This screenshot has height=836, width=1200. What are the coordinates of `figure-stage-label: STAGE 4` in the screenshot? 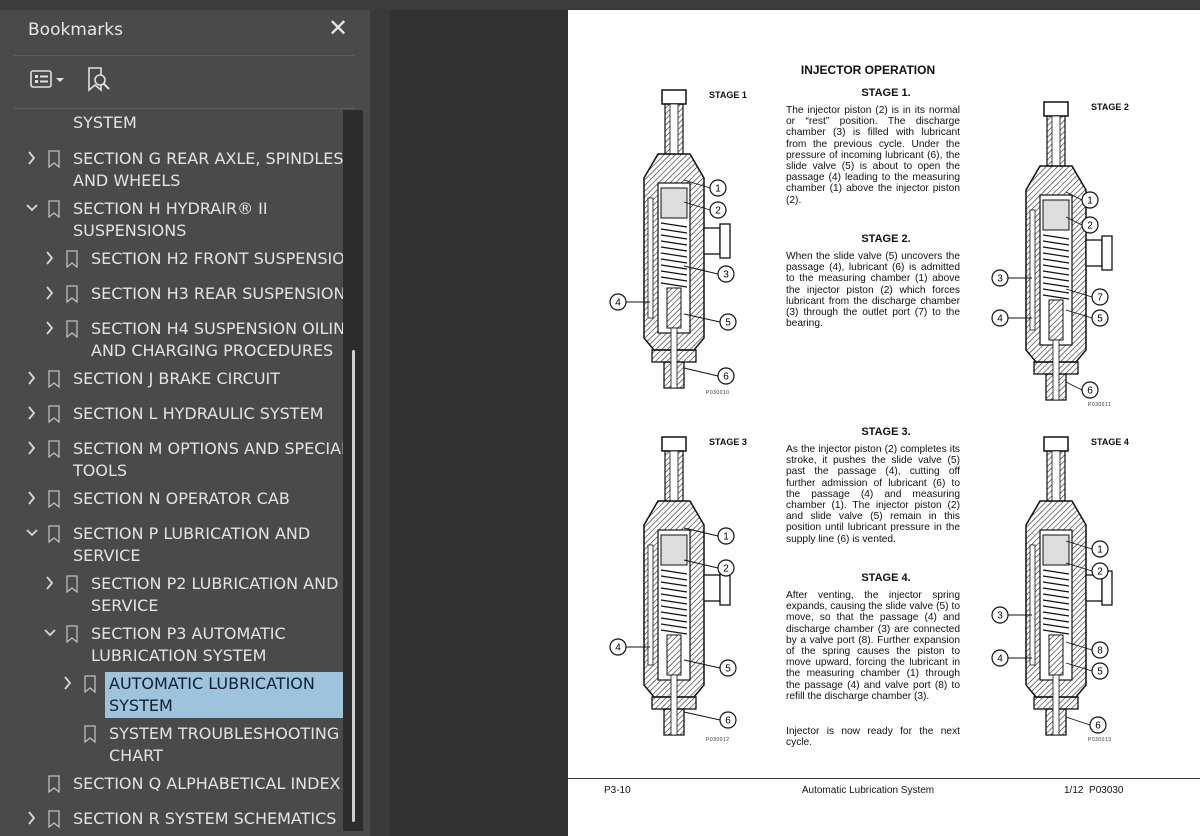 It's located at (1110, 442).